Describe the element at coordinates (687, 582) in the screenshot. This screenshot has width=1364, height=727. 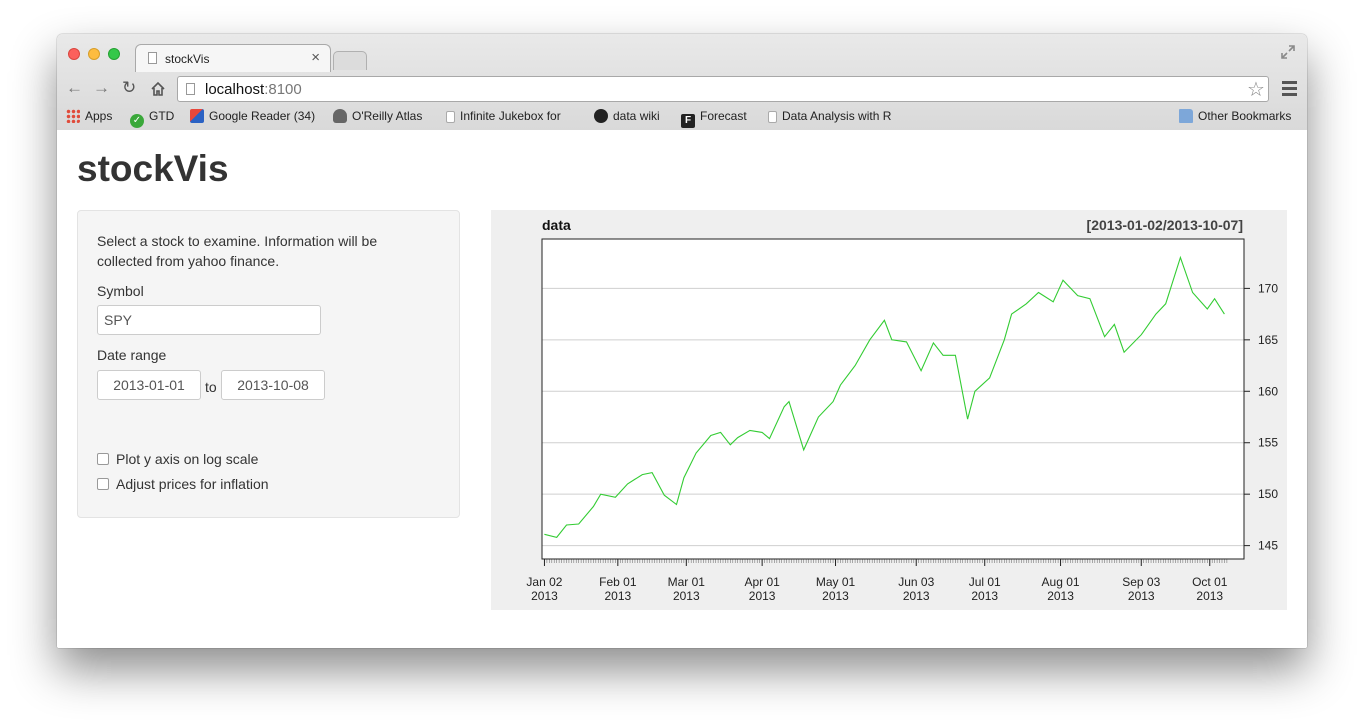
I see `x-tick-label: Mar 01` at that location.